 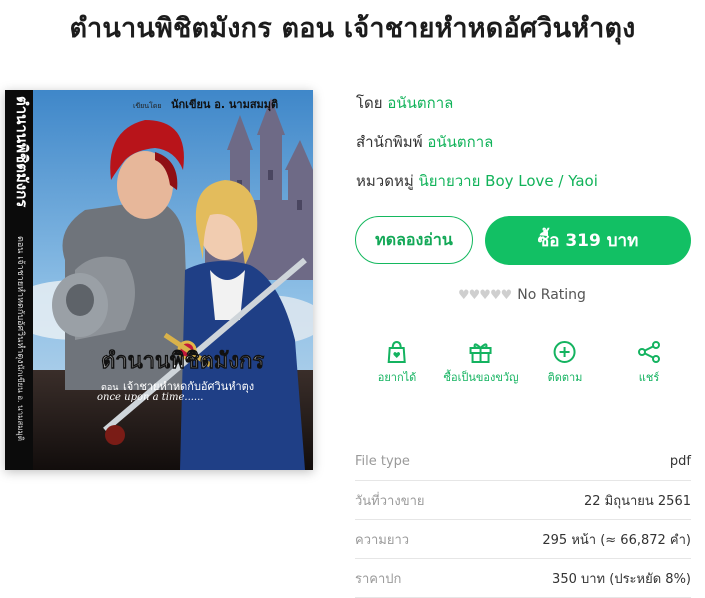 What do you see at coordinates (588, 240) in the screenshot?
I see `buy-button: ซื้อ 319 บาท` at bounding box center [588, 240].